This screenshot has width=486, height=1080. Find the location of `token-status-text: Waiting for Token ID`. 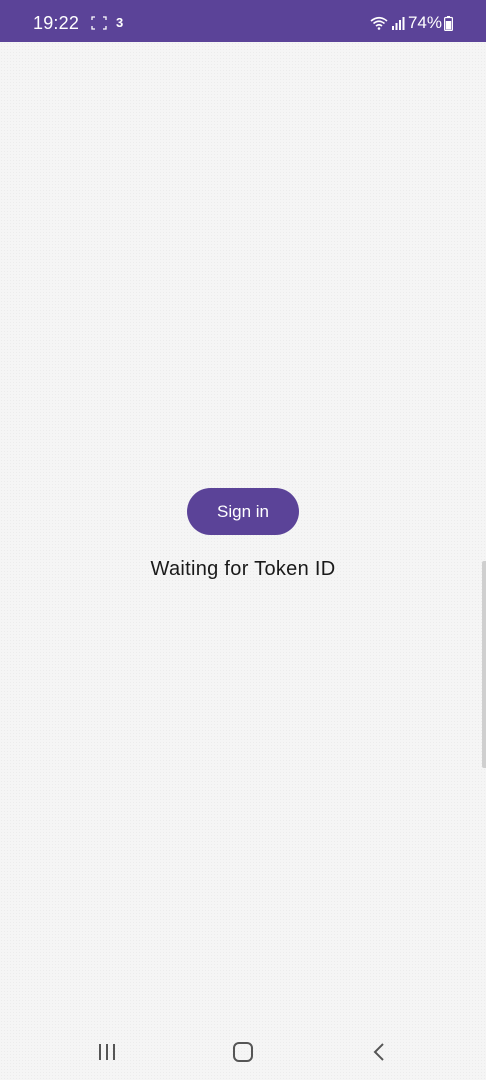

token-status-text: Waiting for Token ID is located at coordinates (243, 569).